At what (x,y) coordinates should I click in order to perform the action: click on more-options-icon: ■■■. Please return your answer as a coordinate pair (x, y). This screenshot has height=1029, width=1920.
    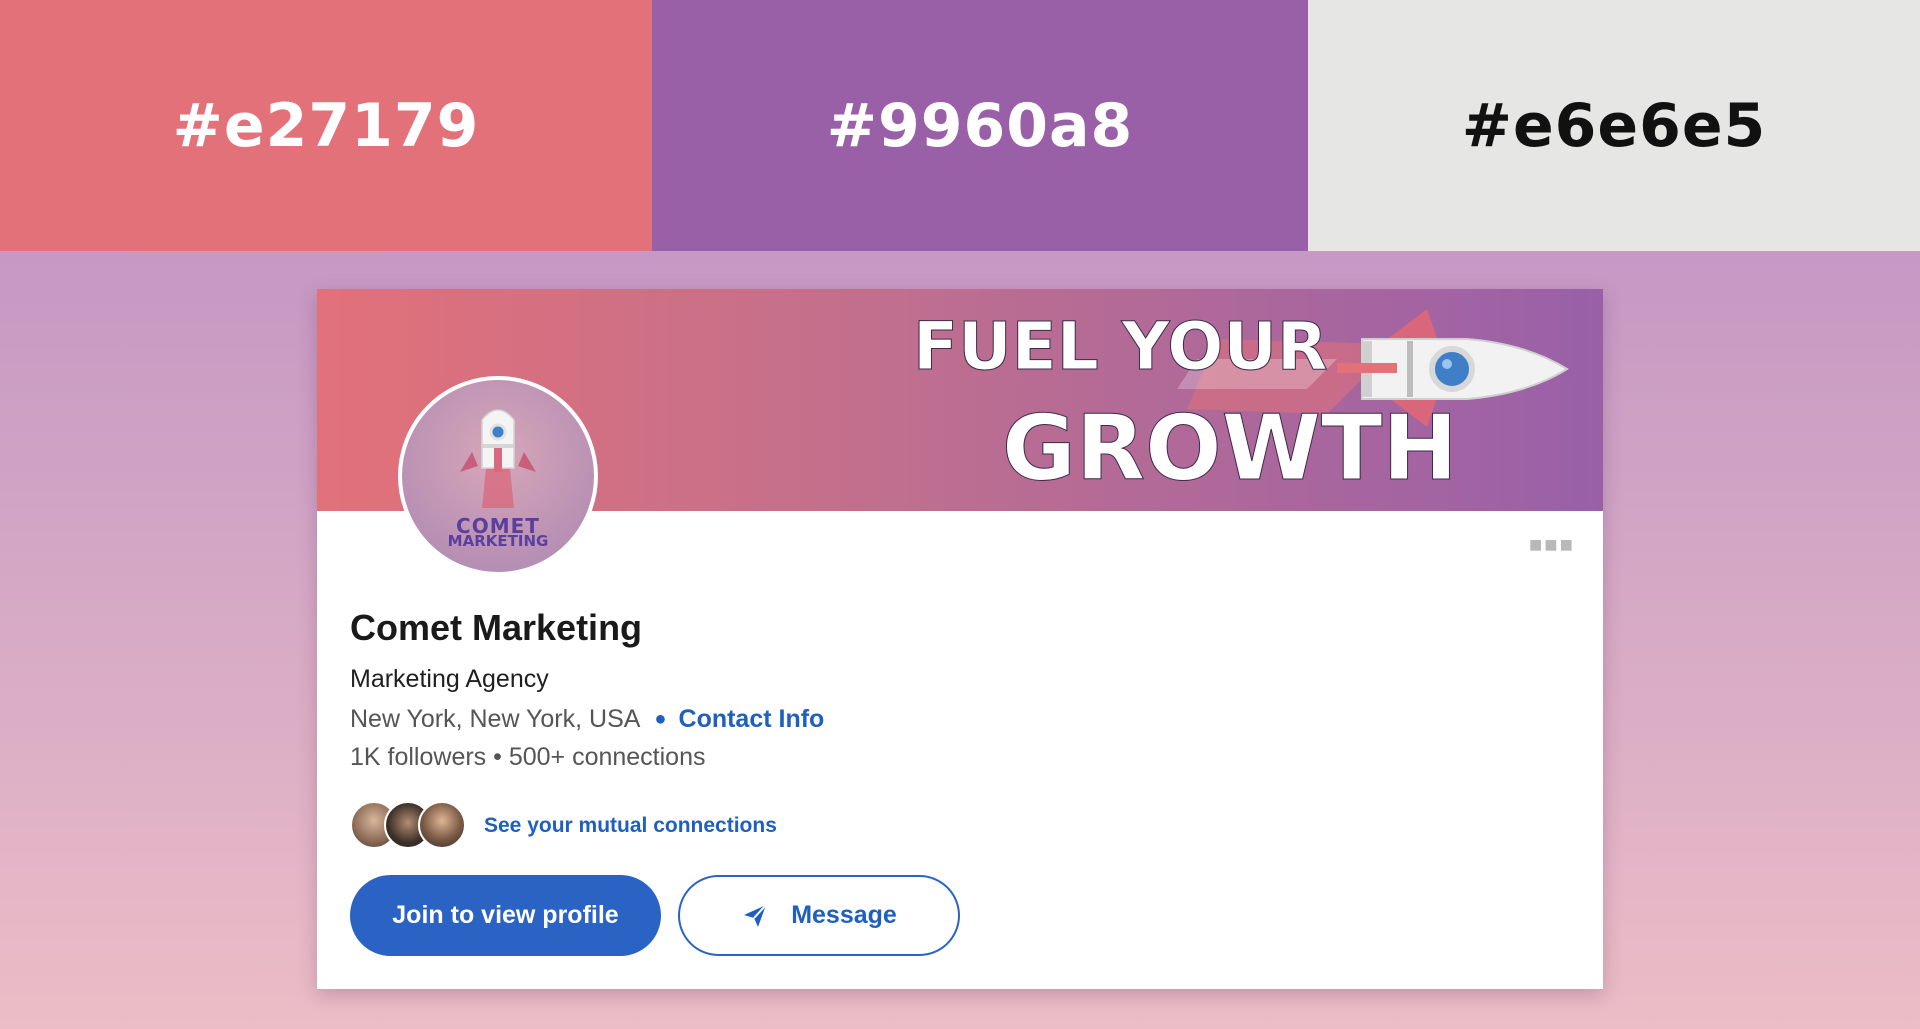
    Looking at the image, I should click on (1552, 545).